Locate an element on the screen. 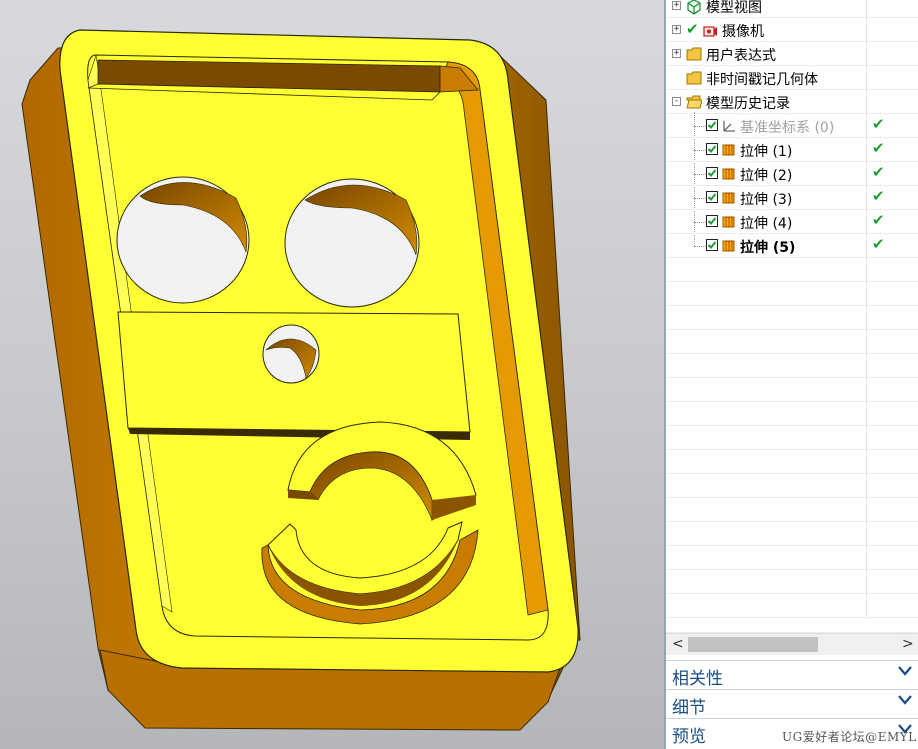  tree-label: 用户表达式 is located at coordinates (741, 56).